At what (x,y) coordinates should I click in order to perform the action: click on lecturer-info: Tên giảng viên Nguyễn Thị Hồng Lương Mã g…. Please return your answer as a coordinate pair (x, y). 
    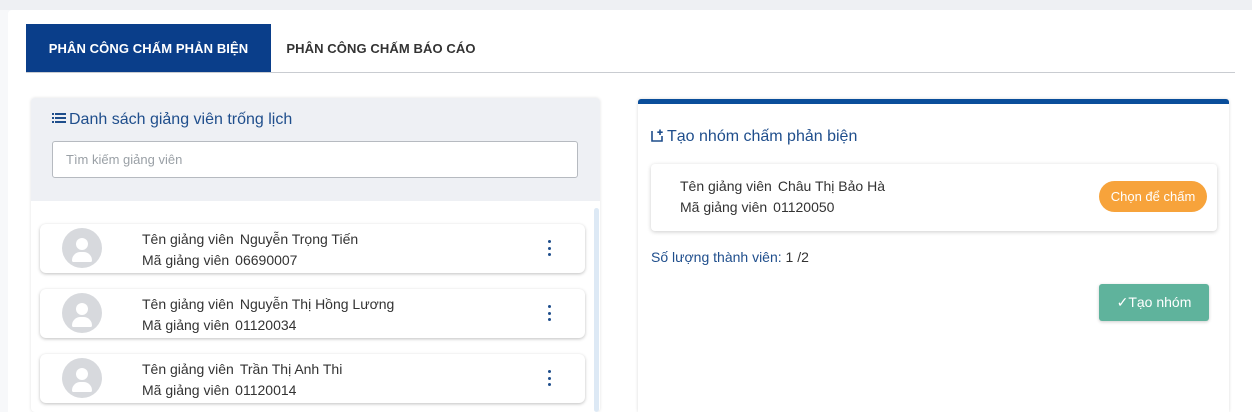
    Looking at the image, I should click on (268, 315).